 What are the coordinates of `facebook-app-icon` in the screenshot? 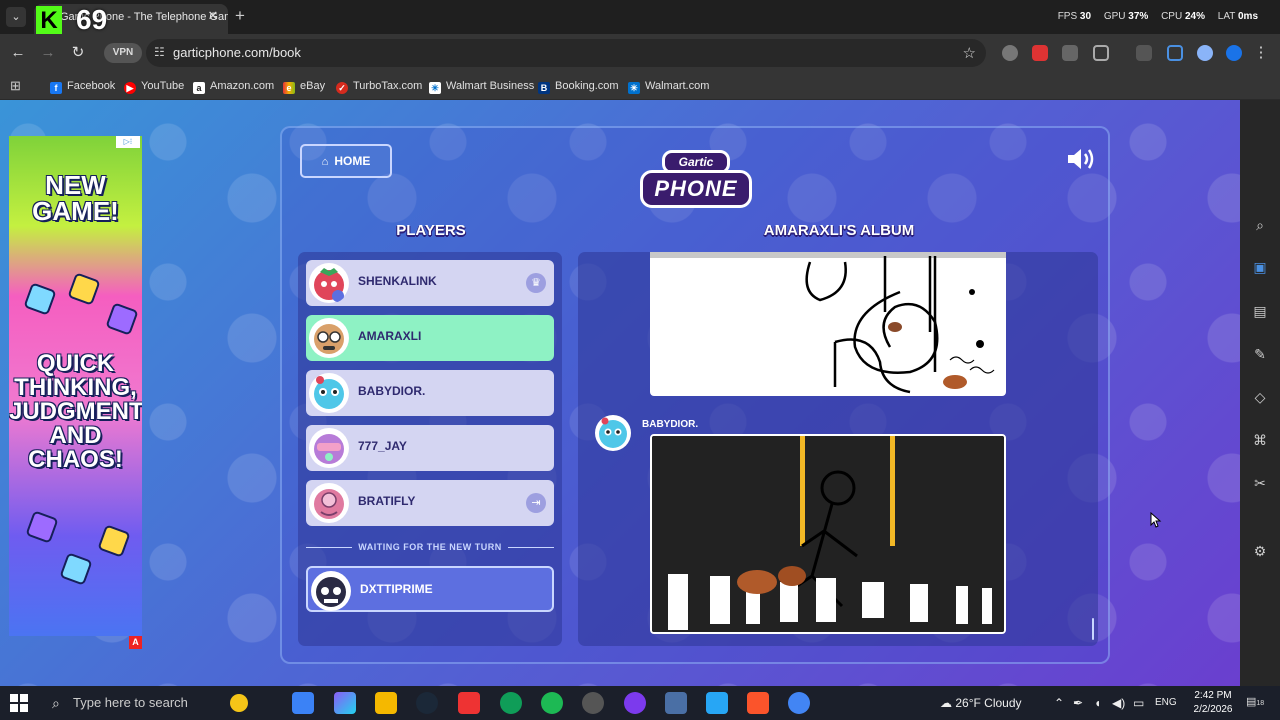 It's located at (717, 703).